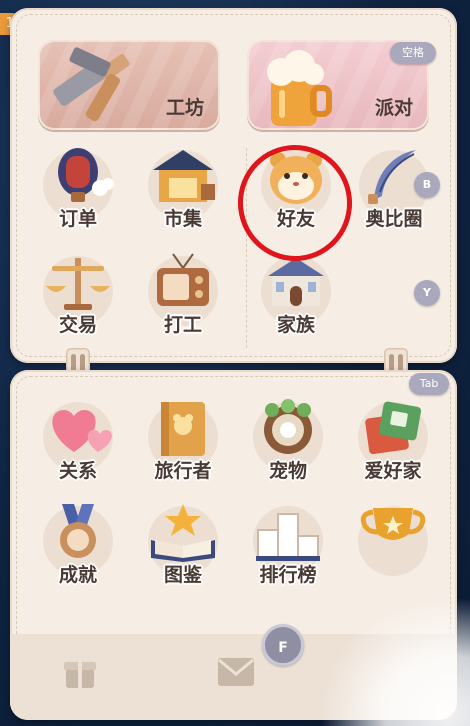 The width and height of the screenshot is (470, 726). Describe the element at coordinates (183, 533) in the screenshot. I see `open-book-star-icon` at that location.